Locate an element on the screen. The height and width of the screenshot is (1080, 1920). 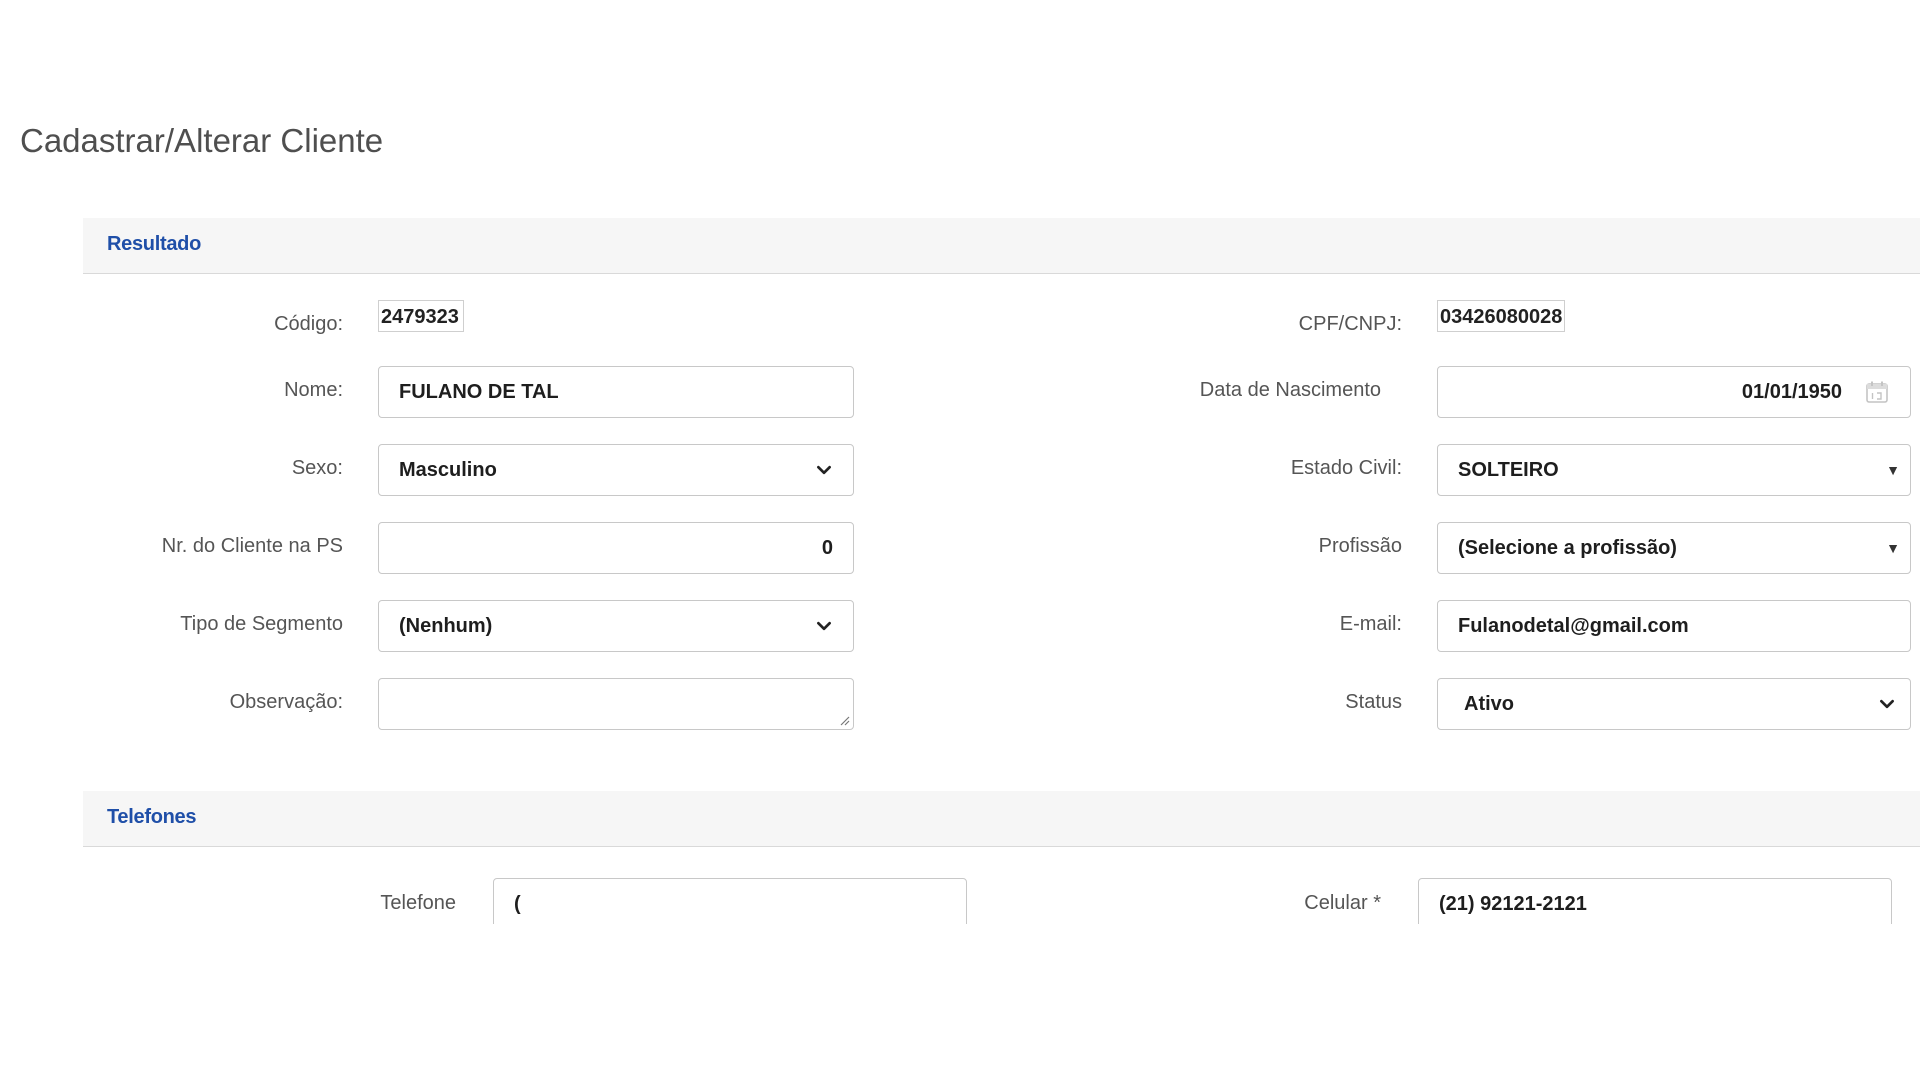
observacao-label: Observação: is located at coordinates (286, 702).